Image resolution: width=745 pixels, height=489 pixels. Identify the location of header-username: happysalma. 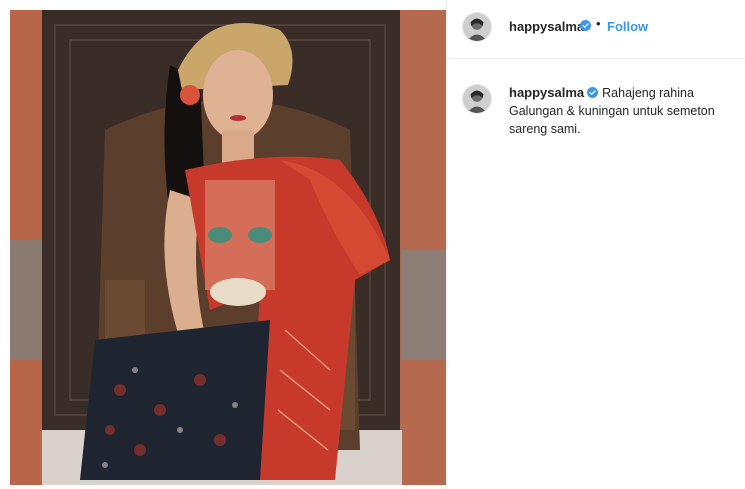
(546, 26).